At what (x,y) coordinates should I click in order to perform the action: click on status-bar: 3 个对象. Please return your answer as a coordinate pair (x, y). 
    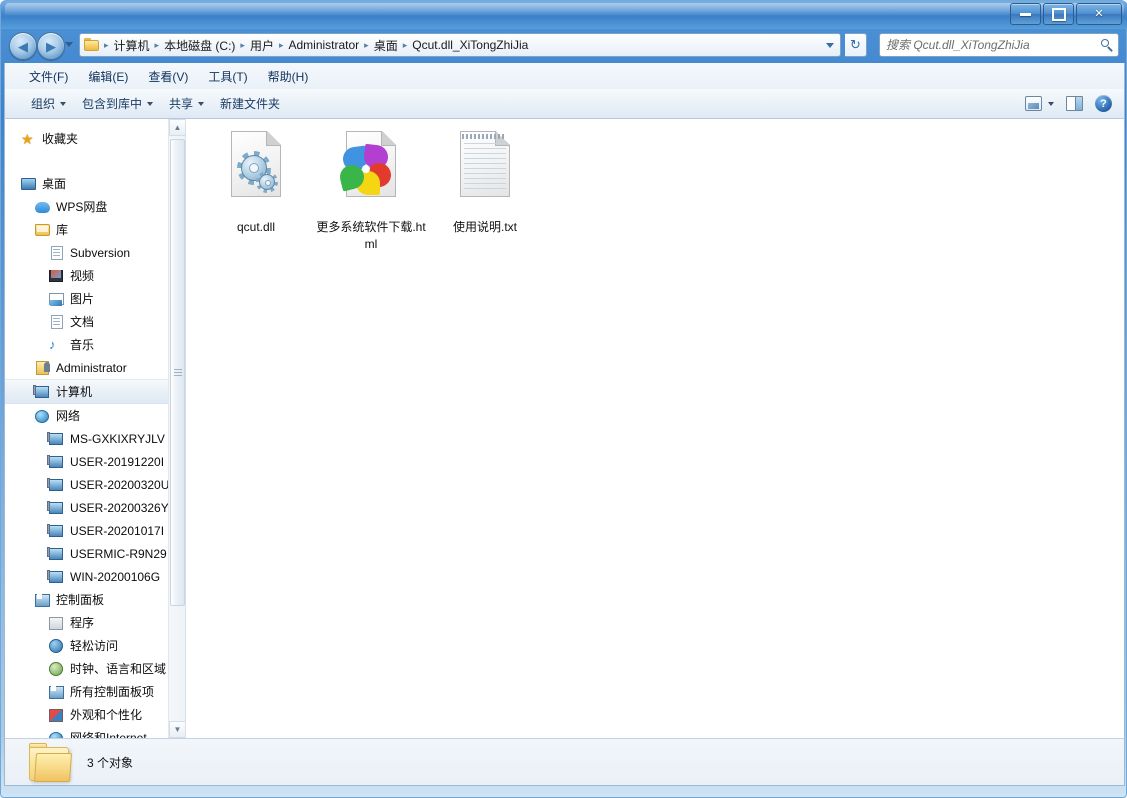
    Looking at the image, I should click on (564, 762).